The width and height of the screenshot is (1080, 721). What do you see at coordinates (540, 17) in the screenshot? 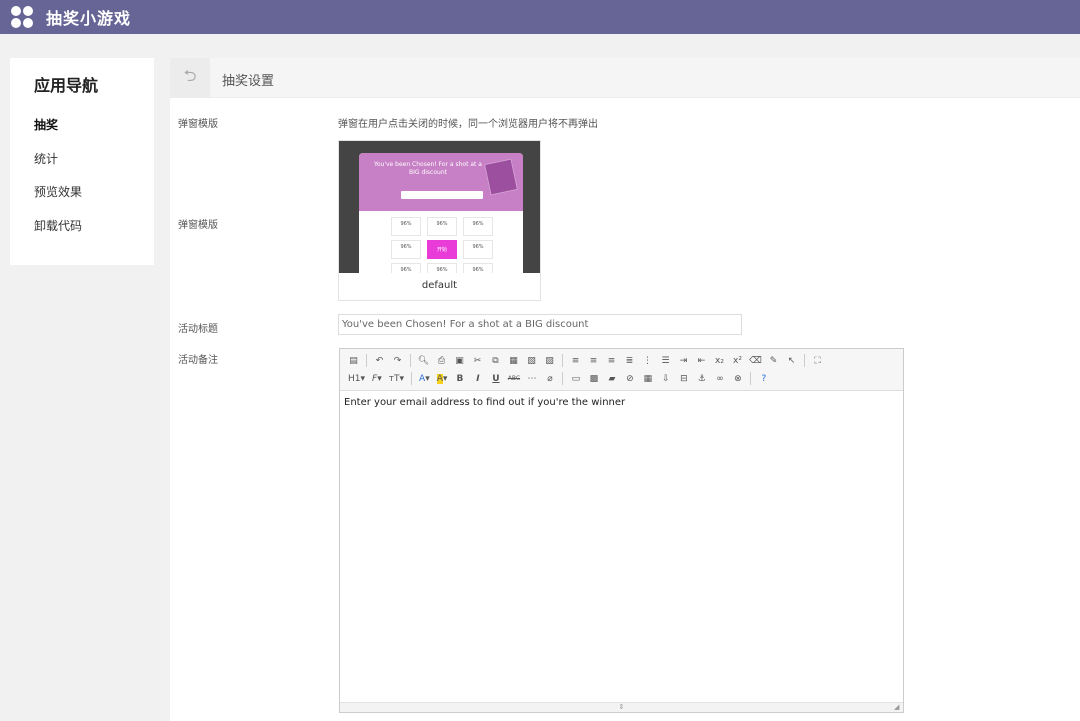
I see `top-header: 抽奖小游戏` at bounding box center [540, 17].